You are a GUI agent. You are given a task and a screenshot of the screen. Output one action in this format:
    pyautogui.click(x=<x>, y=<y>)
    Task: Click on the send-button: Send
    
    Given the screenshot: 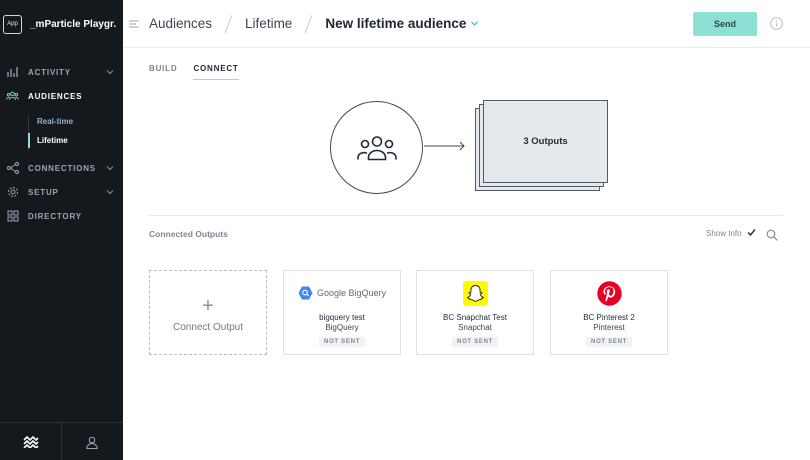 What is the action you would take?
    pyautogui.click(x=725, y=24)
    